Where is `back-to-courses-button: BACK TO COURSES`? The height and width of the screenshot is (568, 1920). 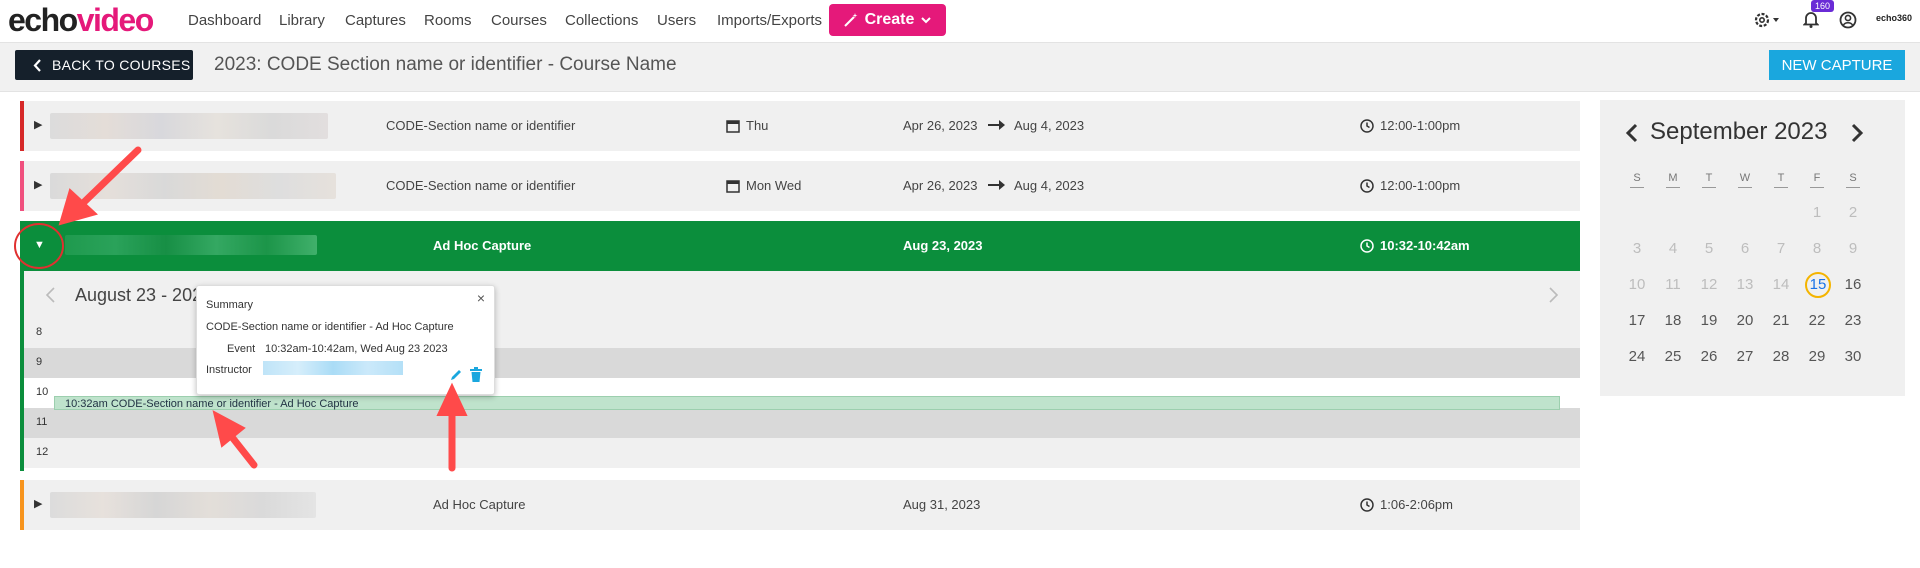 back-to-courses-button: BACK TO COURSES is located at coordinates (104, 65).